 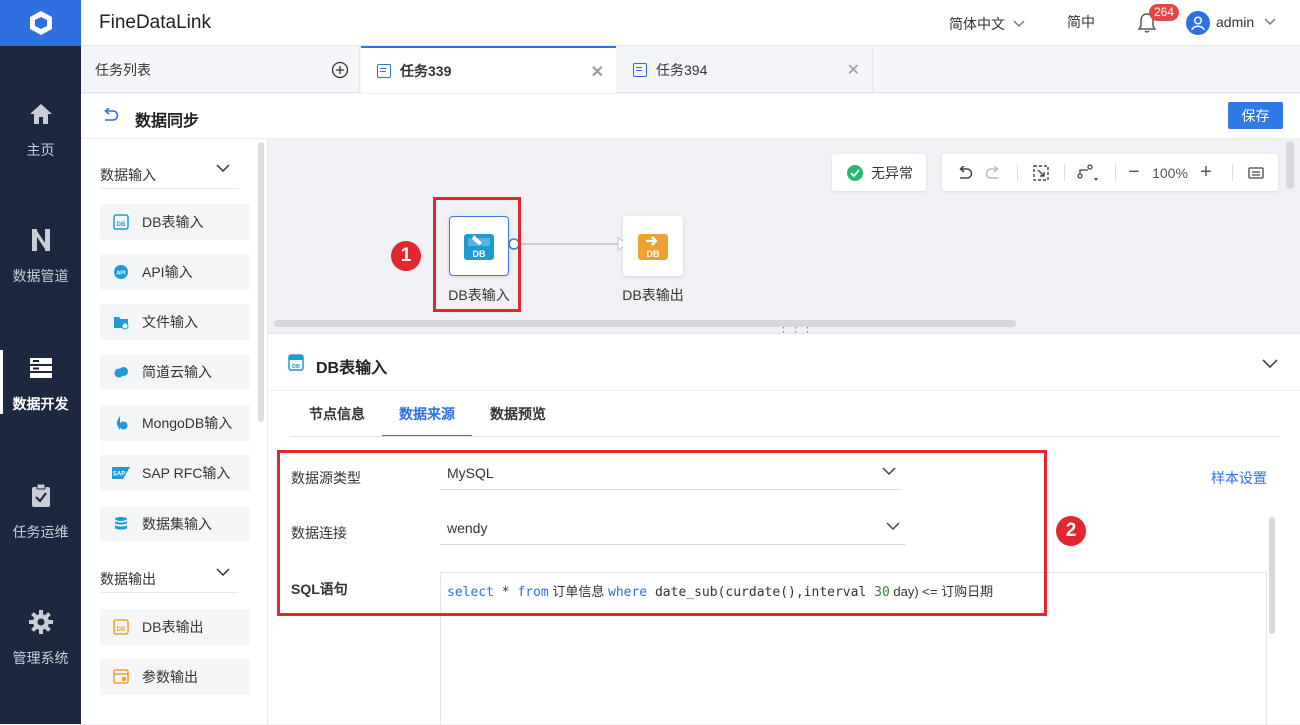 I want to click on output-group-header: 数据输出, so click(x=169, y=578).